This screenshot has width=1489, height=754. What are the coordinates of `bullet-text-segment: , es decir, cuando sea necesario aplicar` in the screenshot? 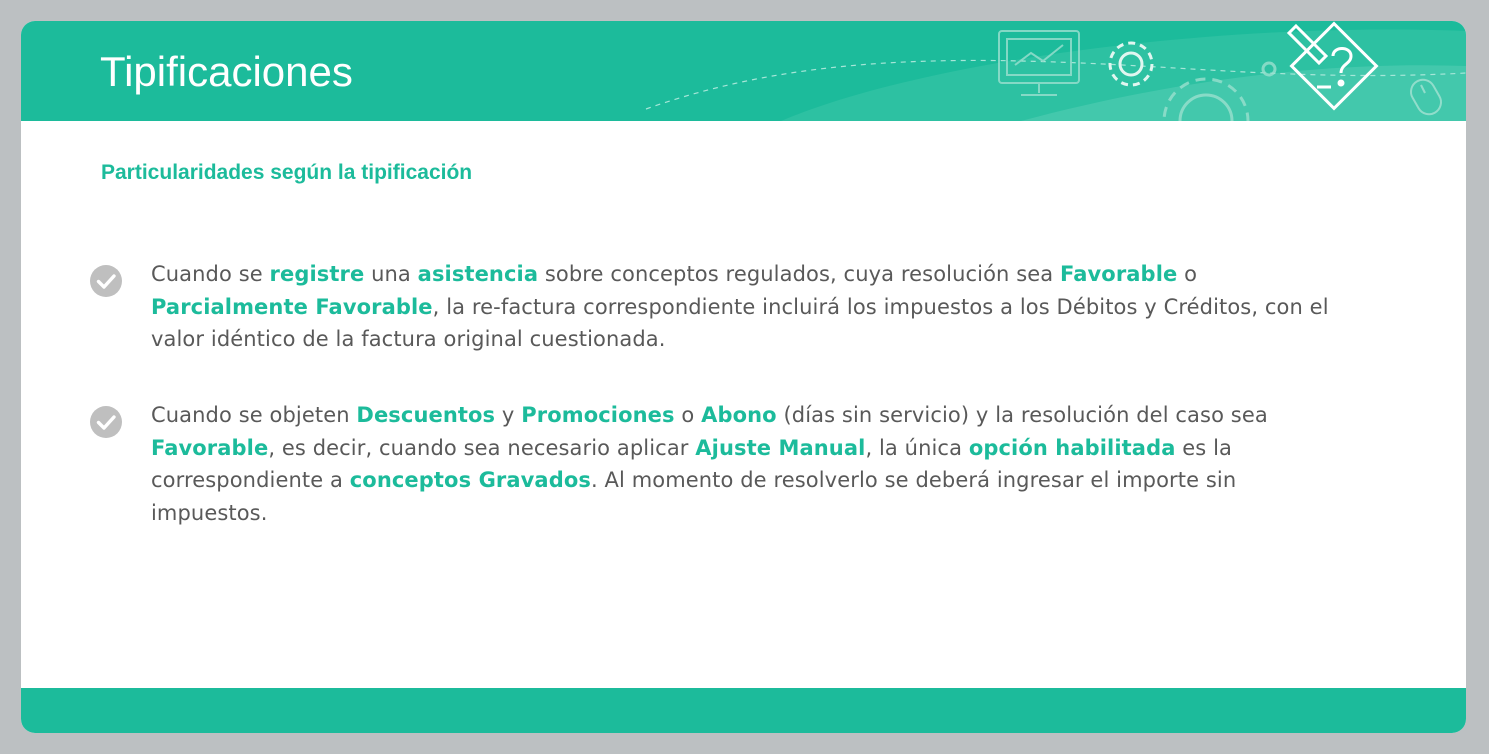 It's located at (482, 447).